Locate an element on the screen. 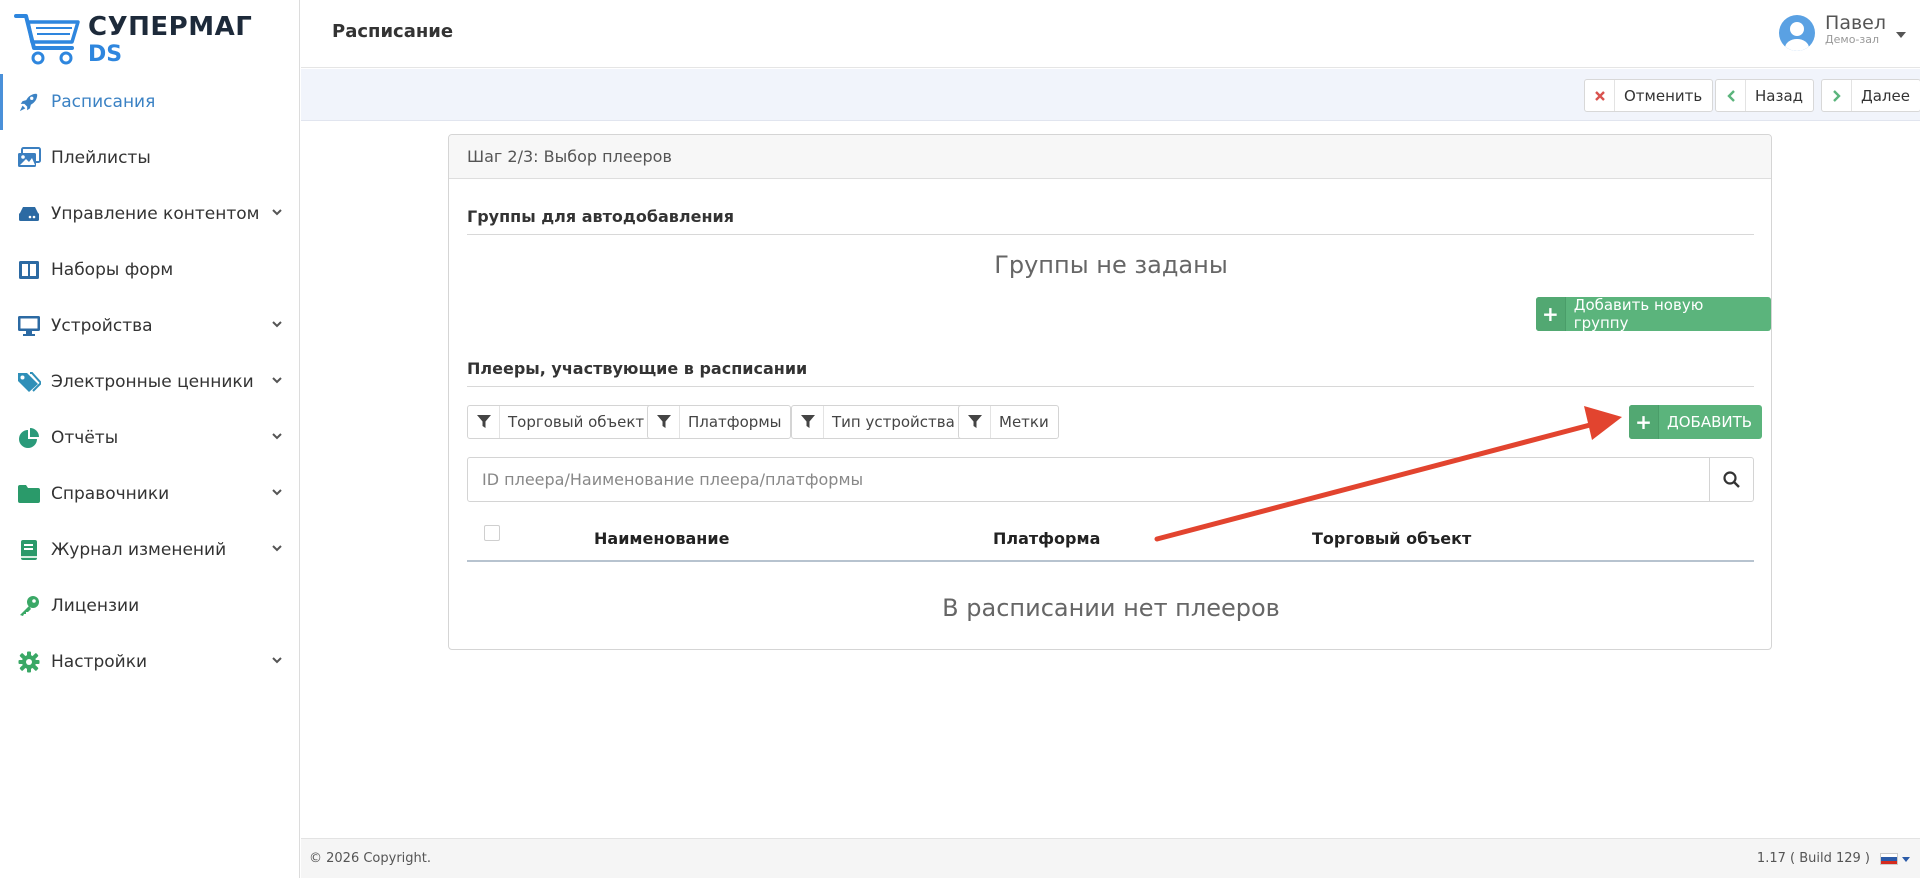  sidebar-item-directories: Справочники is located at coordinates (150, 494).